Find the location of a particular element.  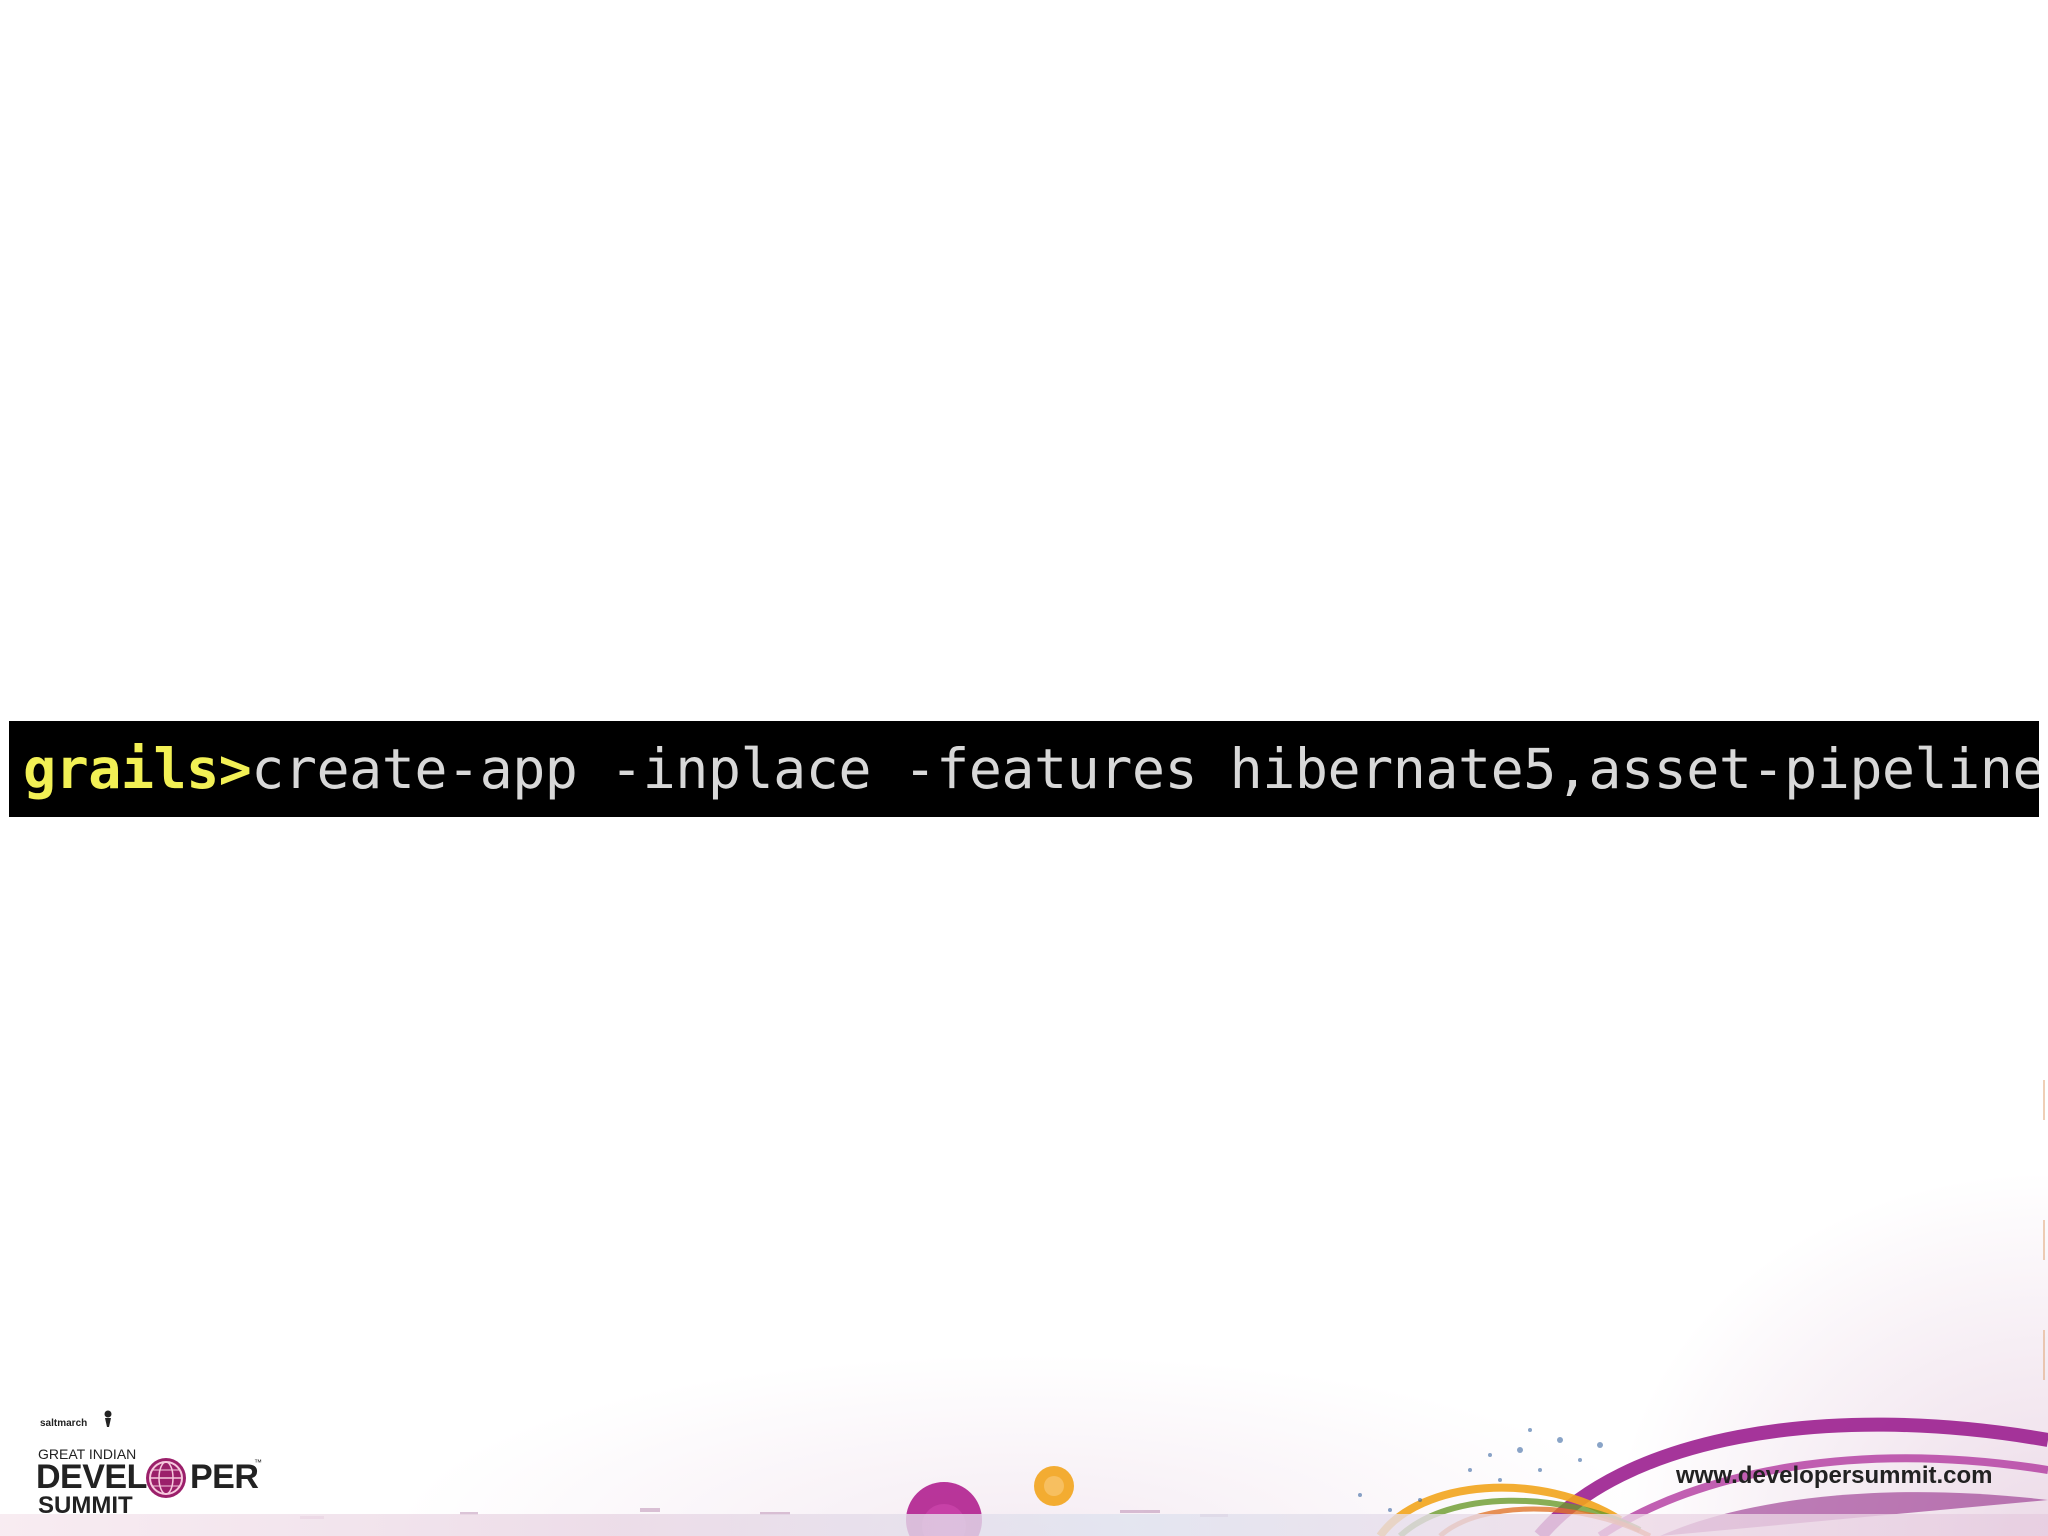

logo-trademark: ™ is located at coordinates (258, 1462).